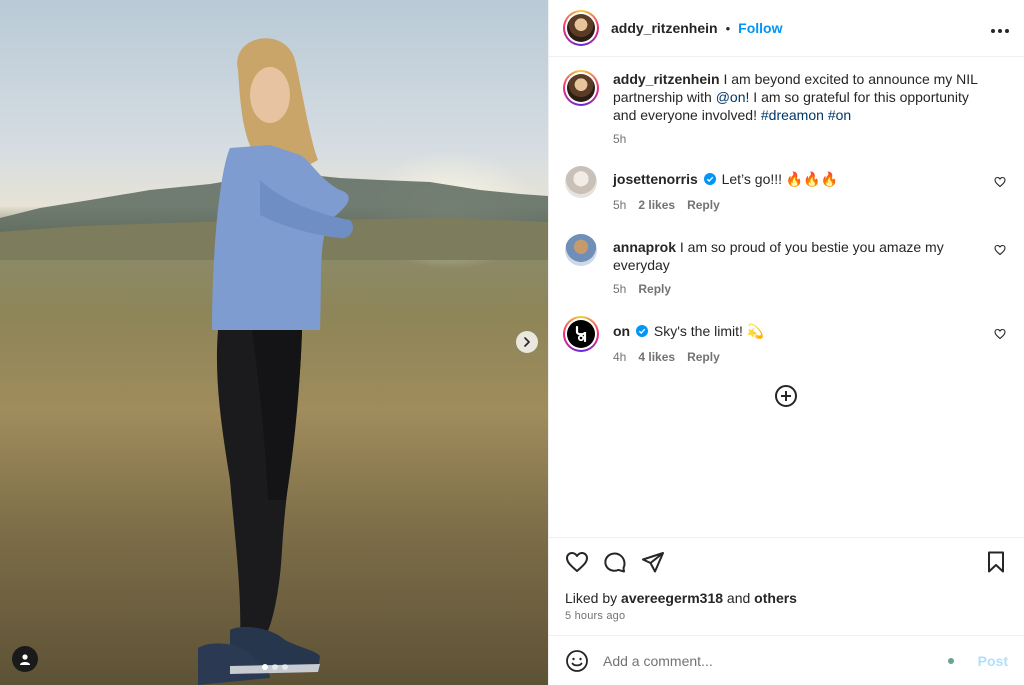  I want to click on liked-by-and: and, so click(739, 598).